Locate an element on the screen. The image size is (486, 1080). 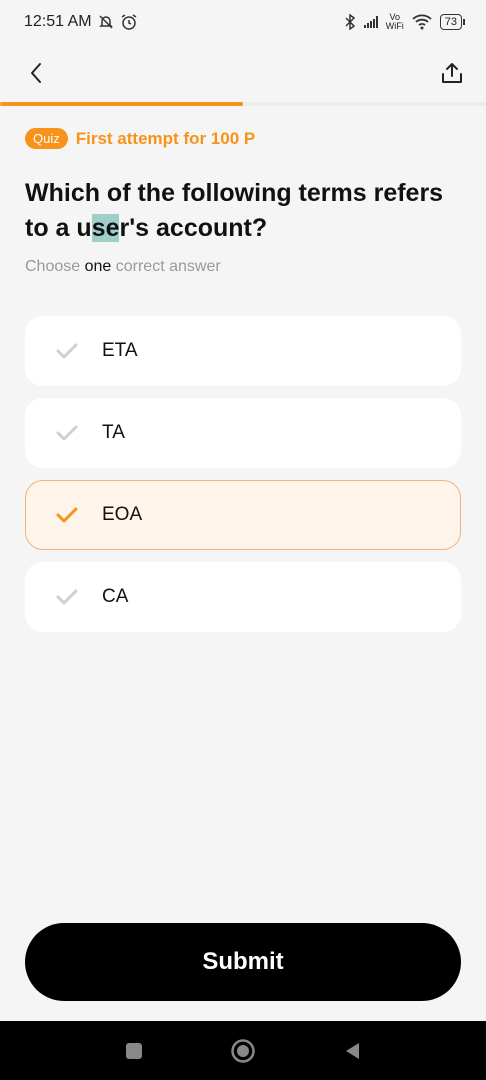
submit-button: Submit is located at coordinates (243, 962).